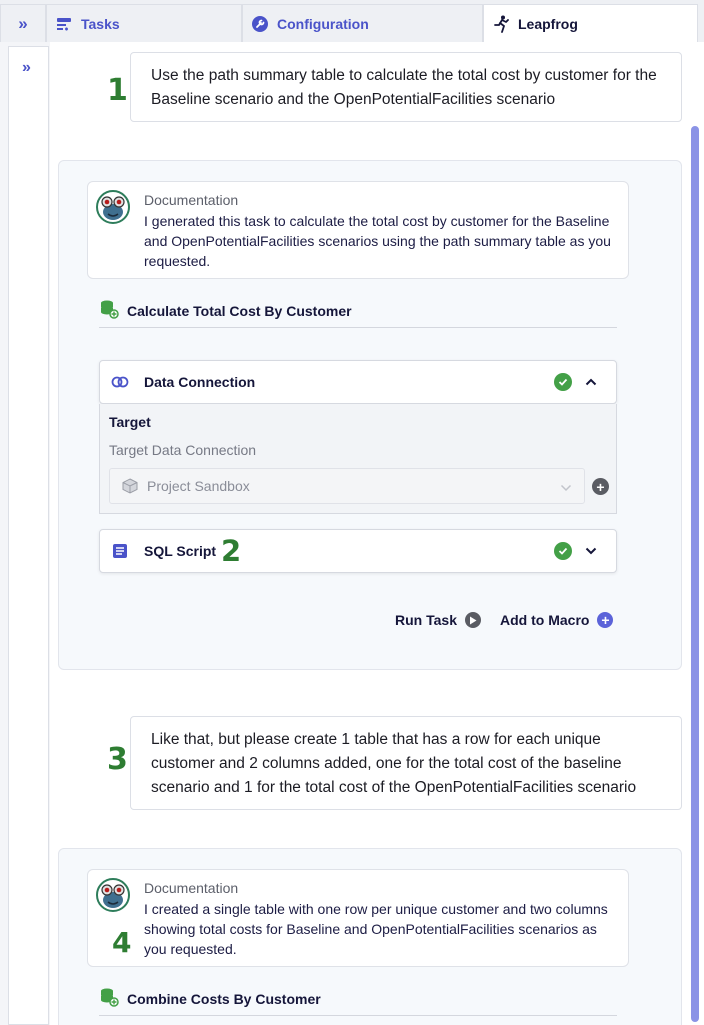 The image size is (704, 1025). I want to click on play-icon, so click(472, 620).